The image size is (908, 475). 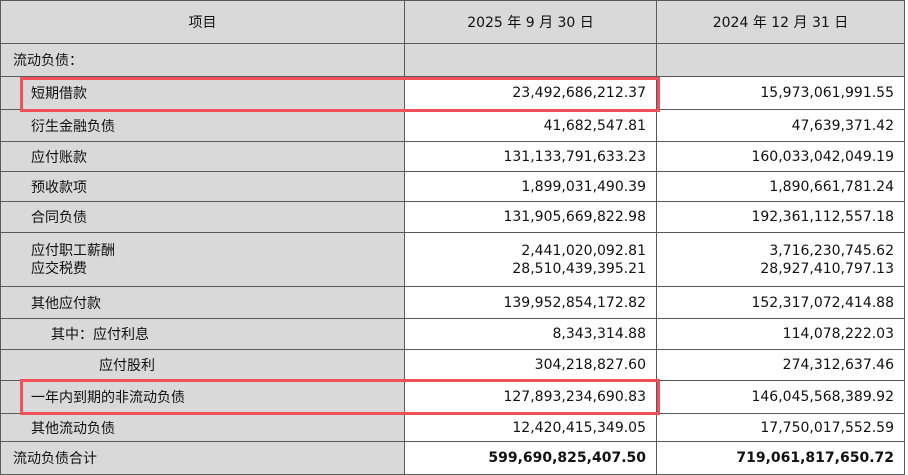 What do you see at coordinates (202, 458) in the screenshot?
I see `row-label: 流动负债合计` at bounding box center [202, 458].